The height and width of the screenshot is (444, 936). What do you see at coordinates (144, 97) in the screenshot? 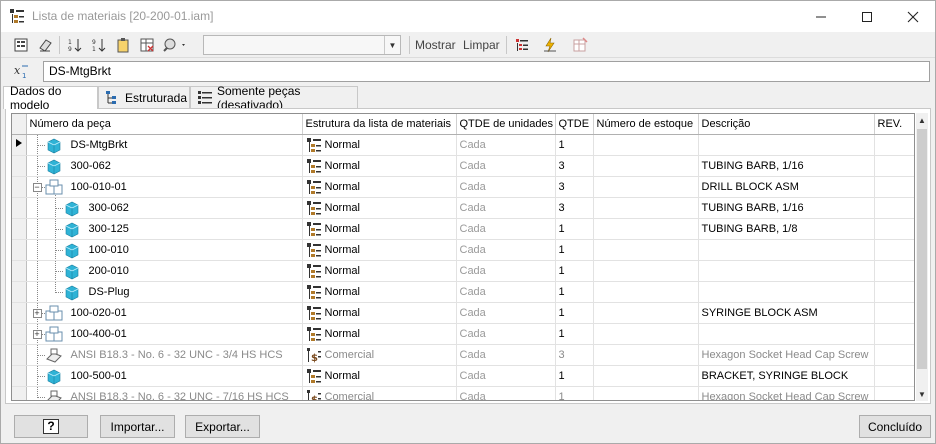
I see `tab-structured: Estruturada` at bounding box center [144, 97].